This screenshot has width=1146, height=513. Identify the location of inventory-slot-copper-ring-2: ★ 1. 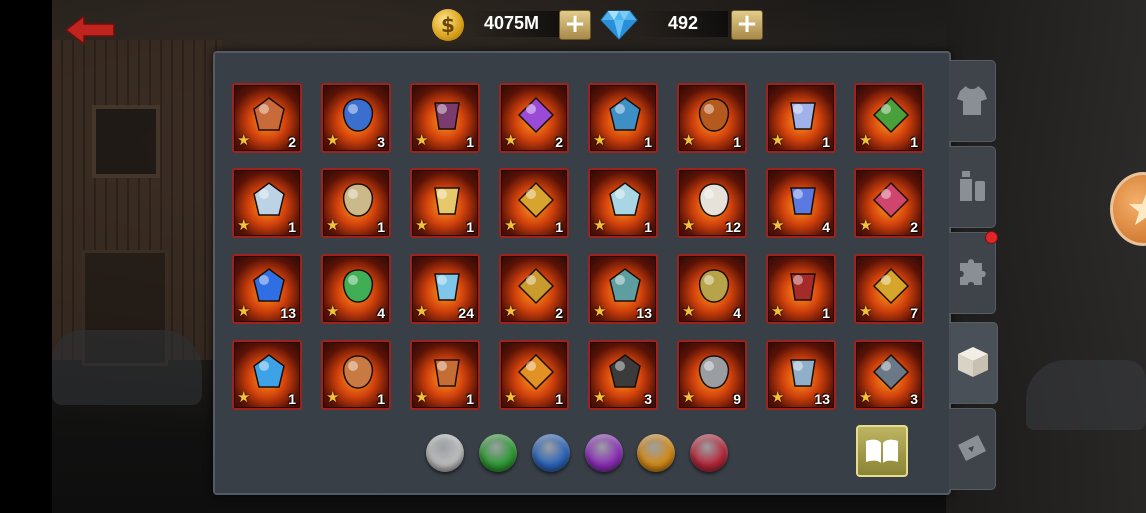
(445, 375).